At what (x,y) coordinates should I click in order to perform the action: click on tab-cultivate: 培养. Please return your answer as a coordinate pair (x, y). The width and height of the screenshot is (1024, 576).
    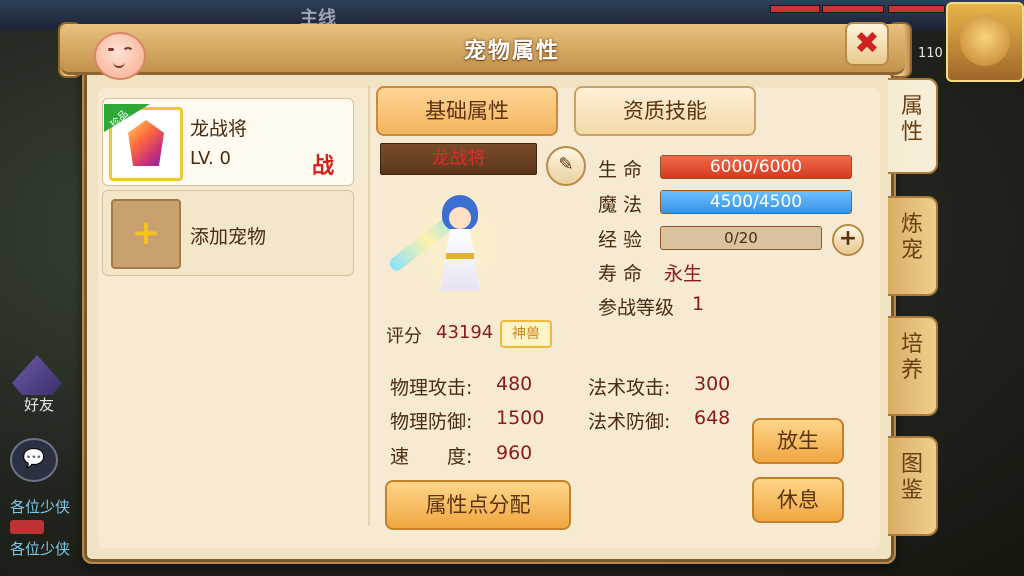
    Looking at the image, I should click on (913, 366).